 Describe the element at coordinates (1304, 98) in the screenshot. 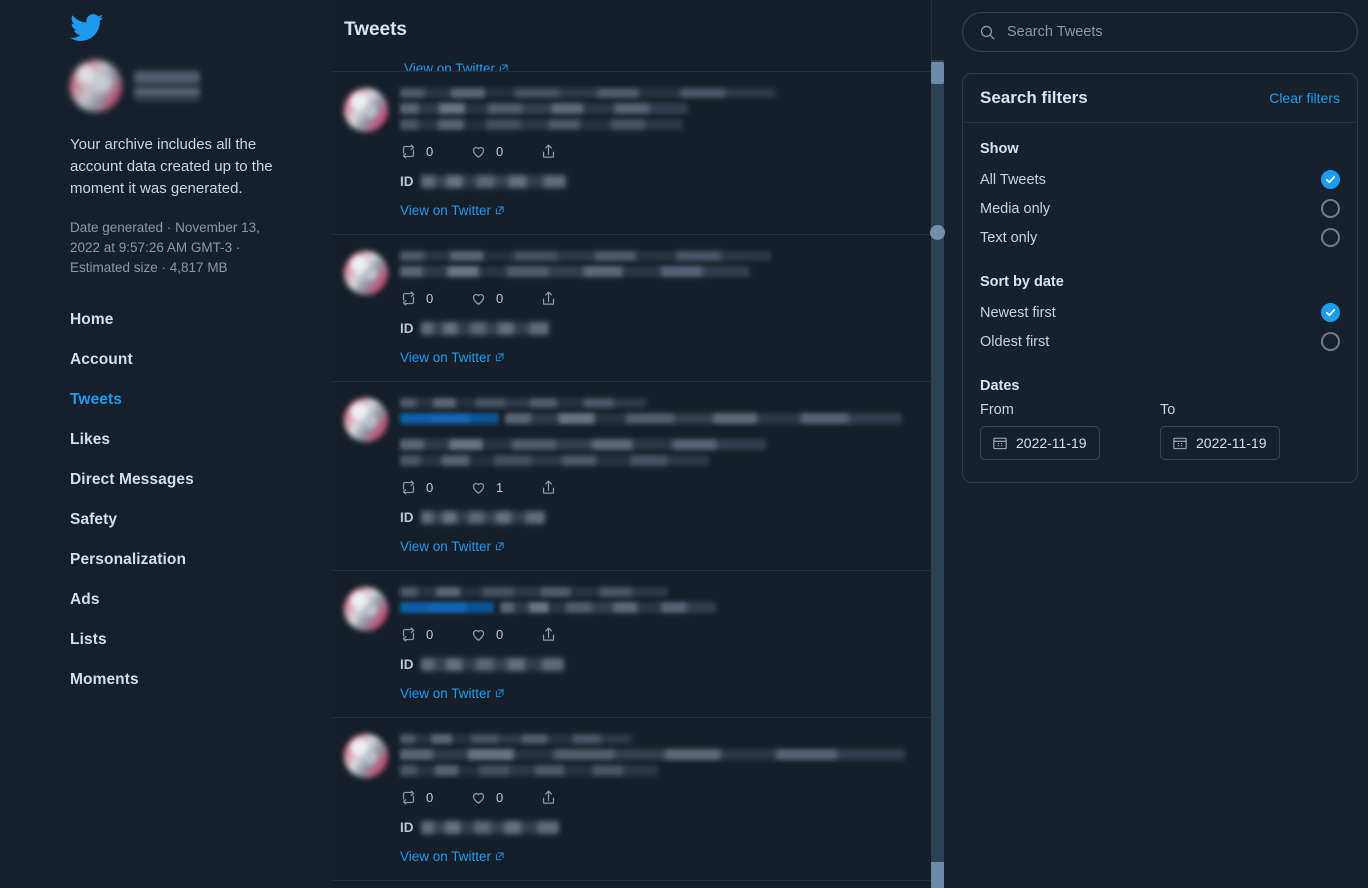

I see `clear-filters-button: Clear filters` at that location.